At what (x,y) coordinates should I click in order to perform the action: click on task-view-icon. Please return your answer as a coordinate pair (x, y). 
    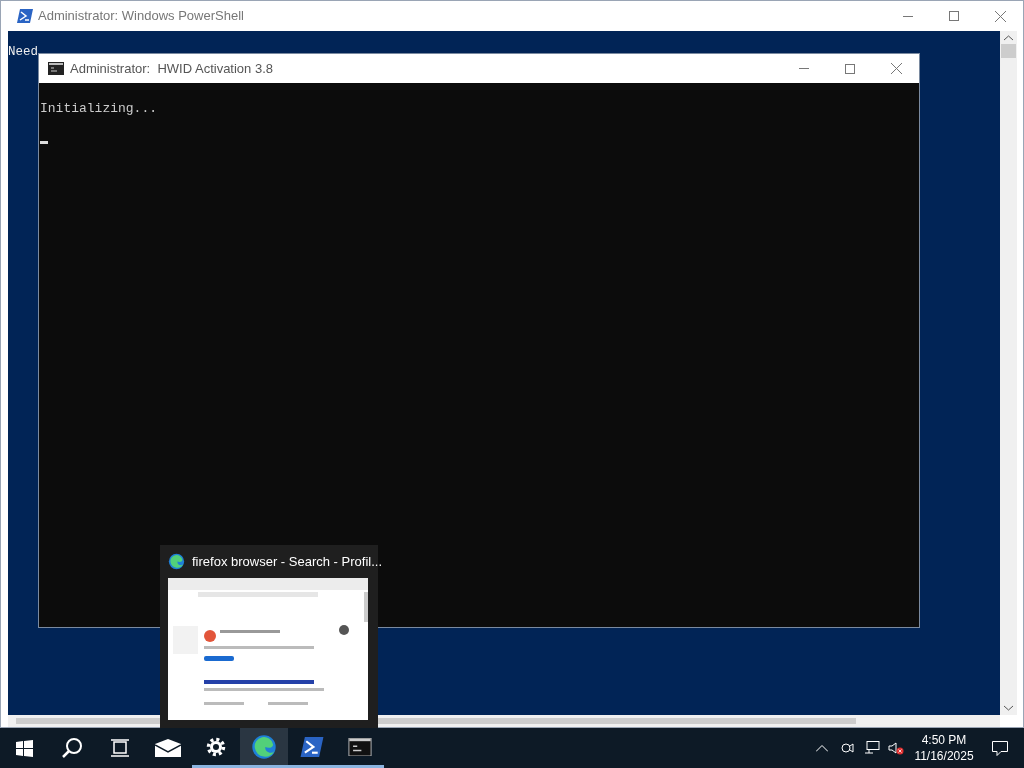
    Looking at the image, I should click on (120, 748).